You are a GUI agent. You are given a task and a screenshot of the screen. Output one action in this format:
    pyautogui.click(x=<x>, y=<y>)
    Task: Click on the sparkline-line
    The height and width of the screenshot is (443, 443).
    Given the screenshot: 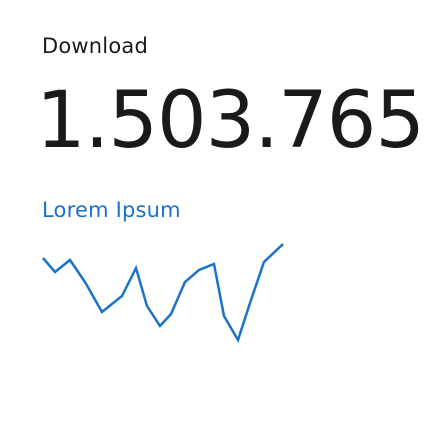 What is the action you would take?
    pyautogui.click(x=163, y=293)
    